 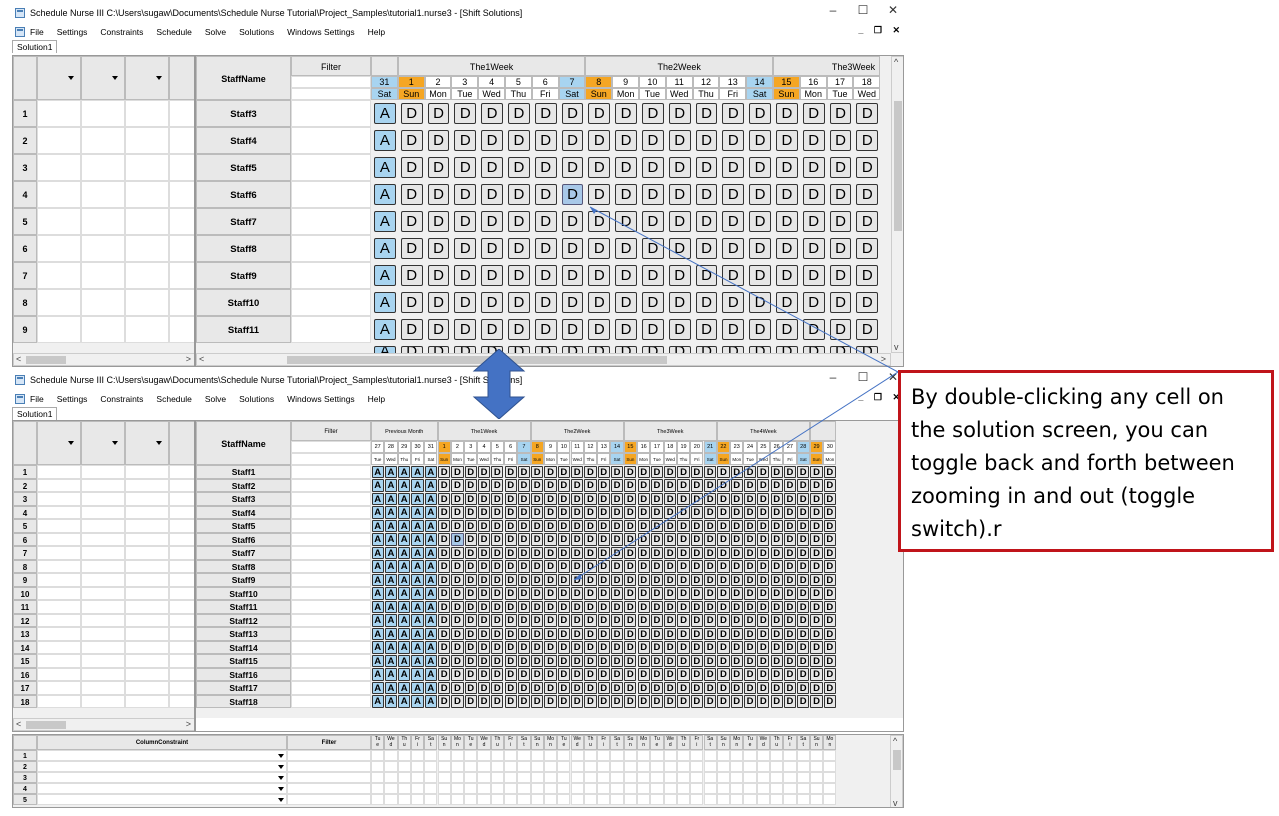 I want to click on horizontal-scrollbar: < >, so click(x=103, y=359).